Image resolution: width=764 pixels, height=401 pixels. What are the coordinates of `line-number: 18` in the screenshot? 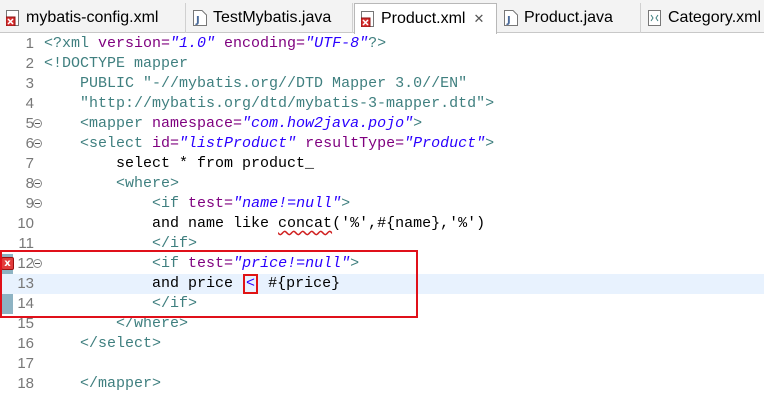 It's located at (25, 383).